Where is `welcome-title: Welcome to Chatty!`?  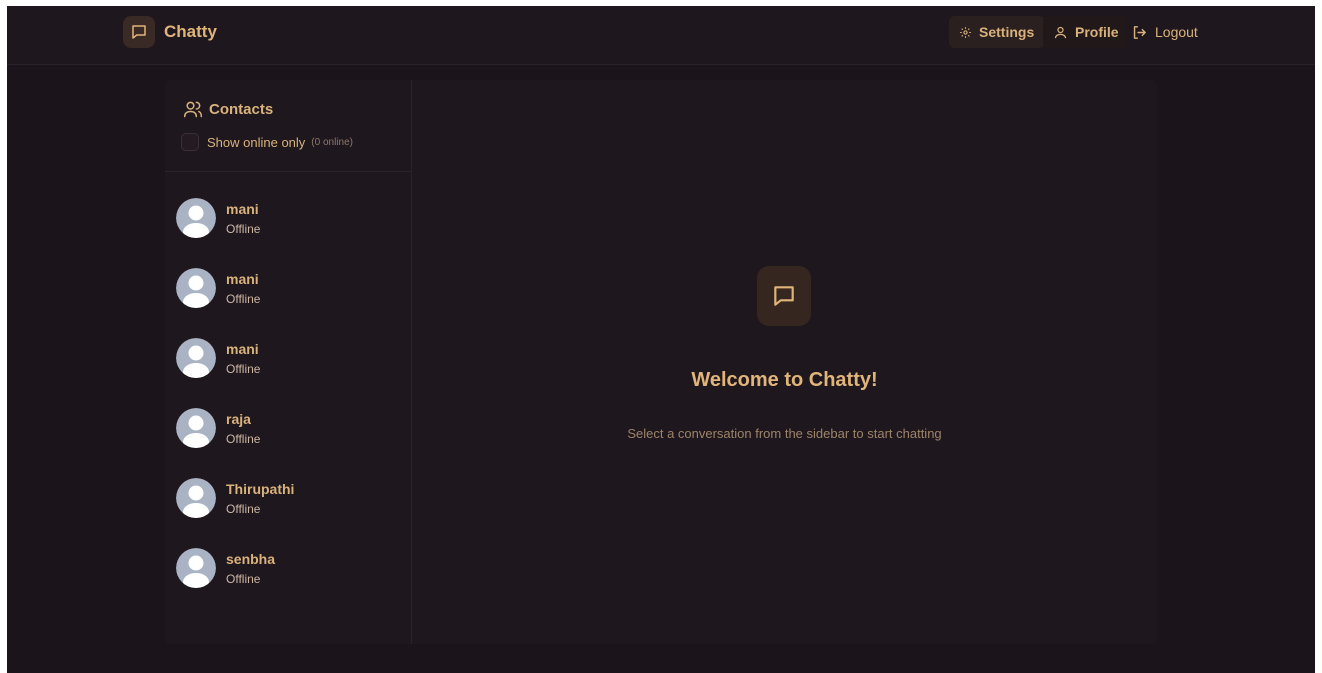
welcome-title: Welcome to Chatty! is located at coordinates (784, 380).